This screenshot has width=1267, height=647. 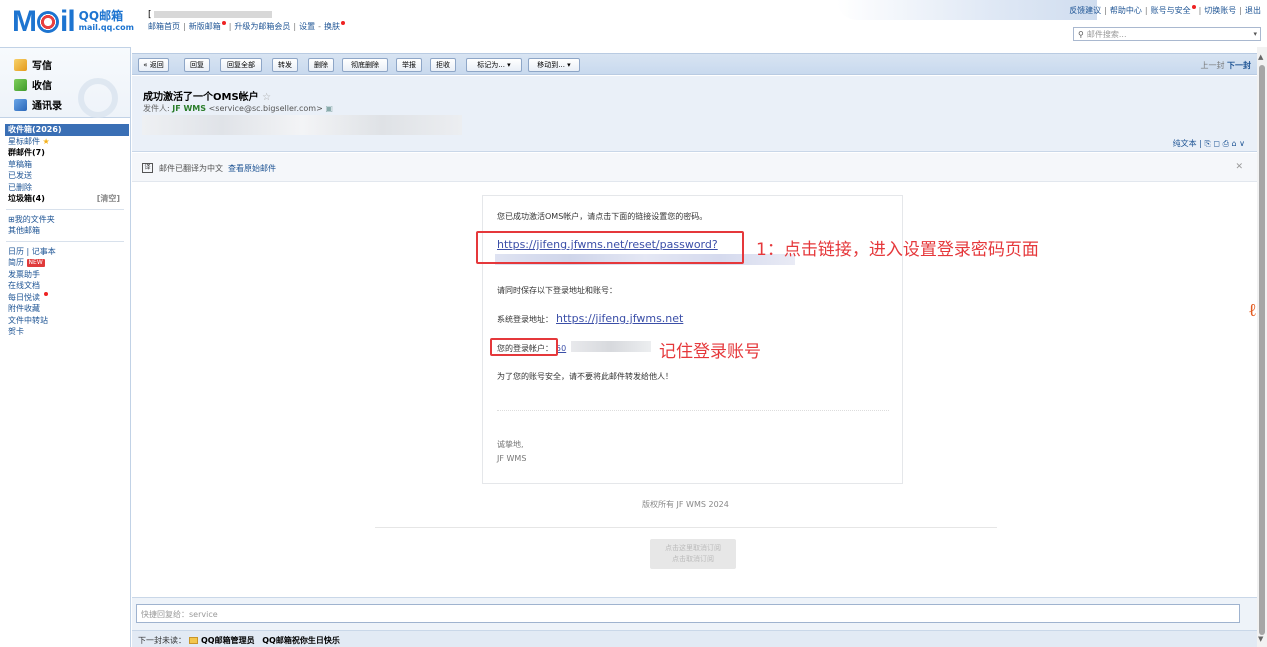 What do you see at coordinates (48, 22) in the screenshot?
I see `logo-o-icon` at bounding box center [48, 22].